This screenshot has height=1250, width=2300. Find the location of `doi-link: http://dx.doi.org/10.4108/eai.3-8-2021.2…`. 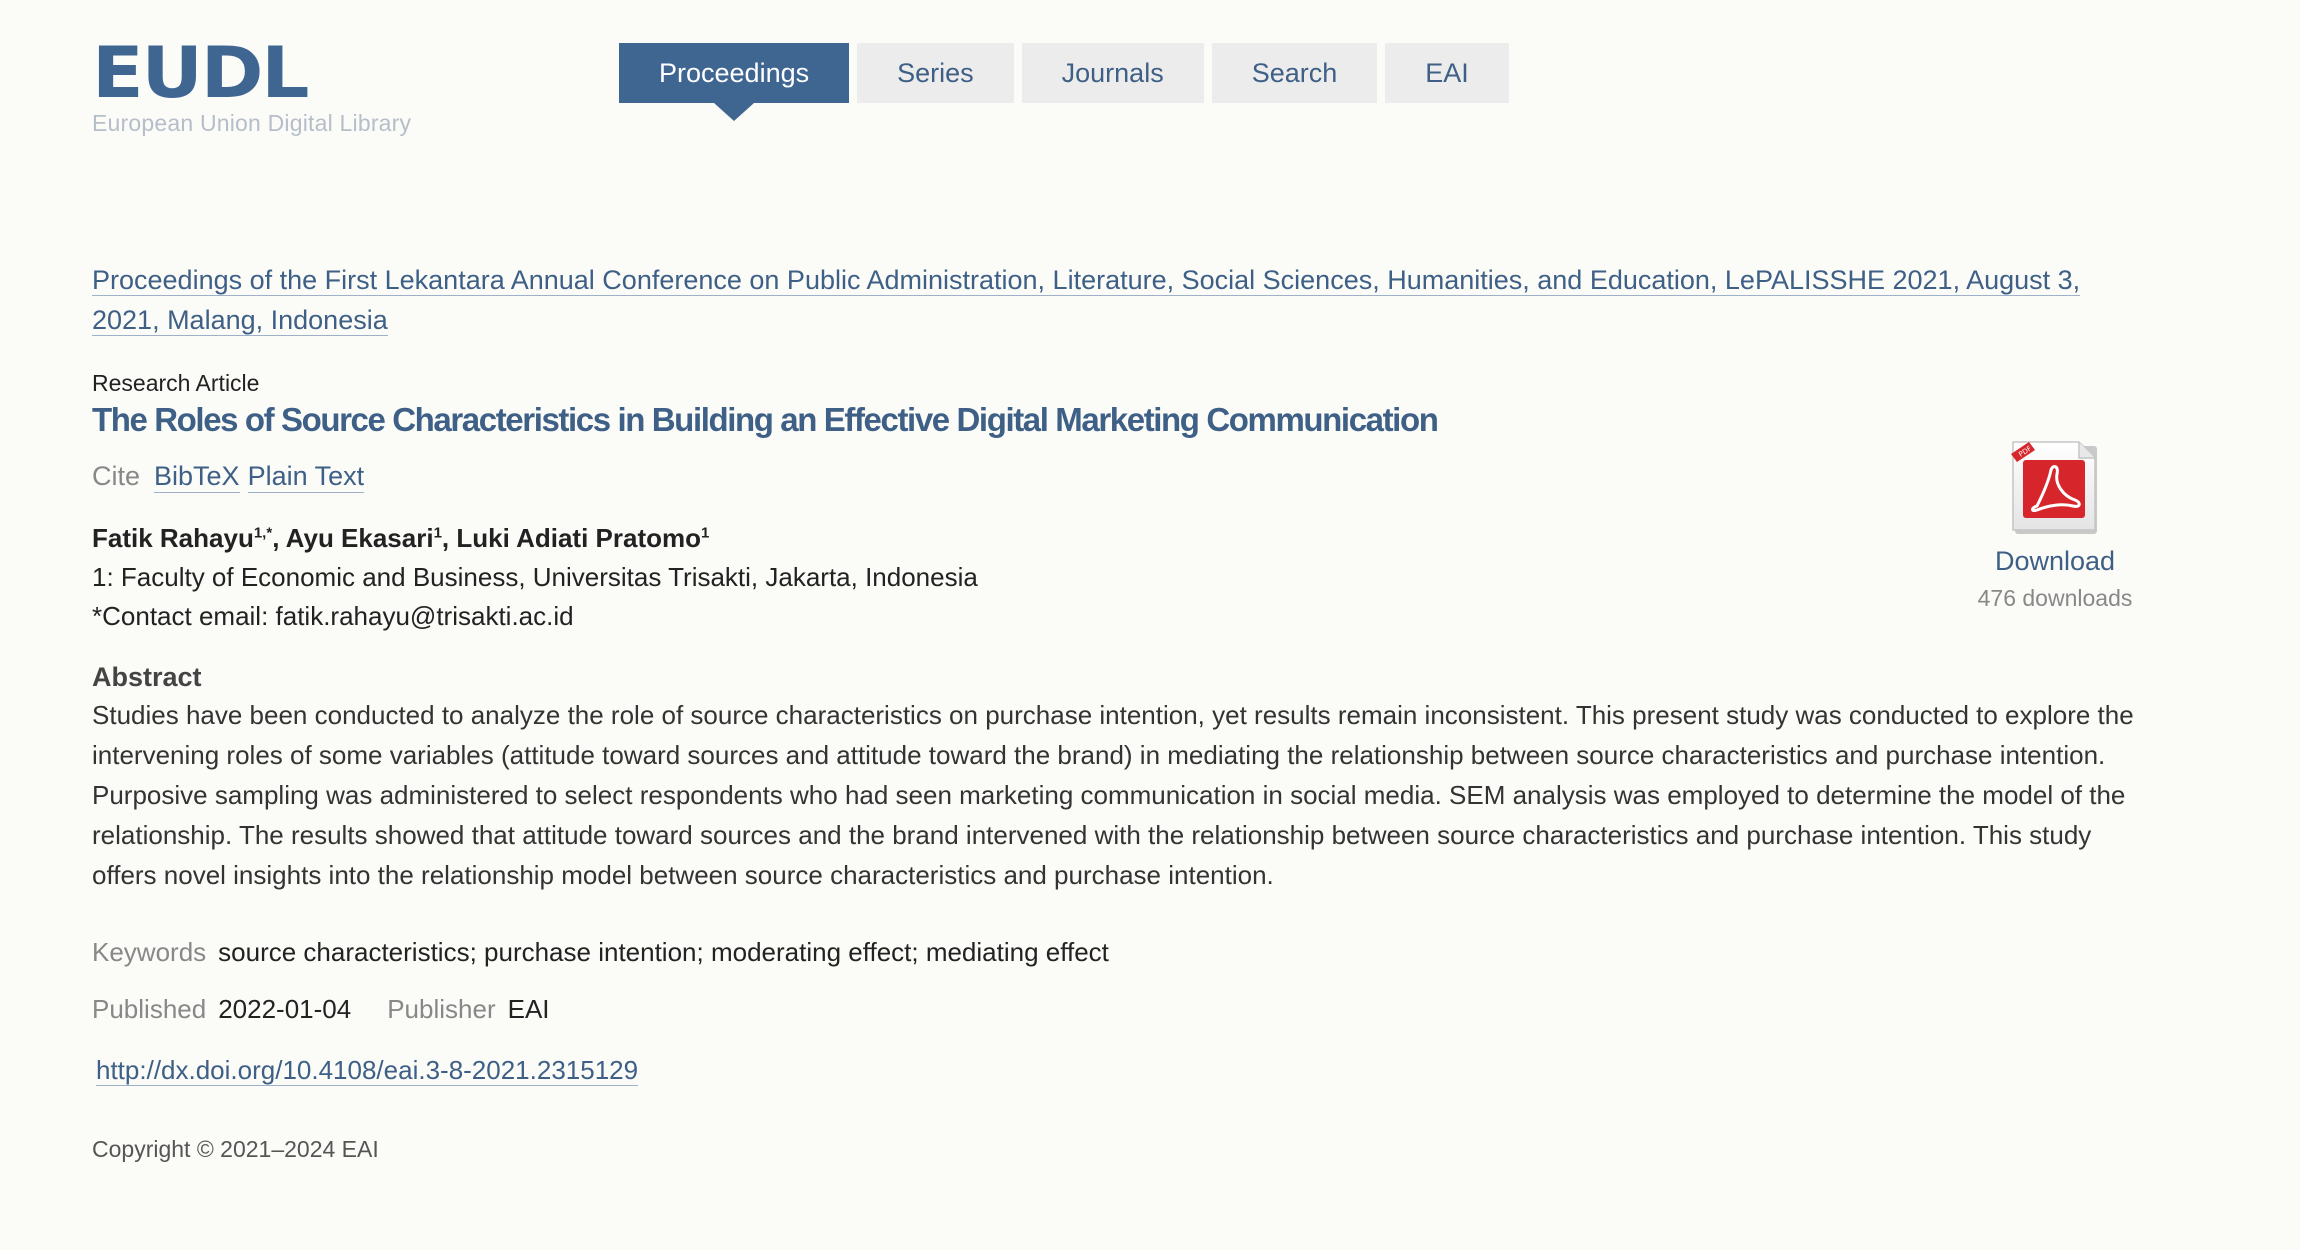

doi-link: http://dx.doi.org/10.4108/eai.3-8-2021.2… is located at coordinates (367, 1070).